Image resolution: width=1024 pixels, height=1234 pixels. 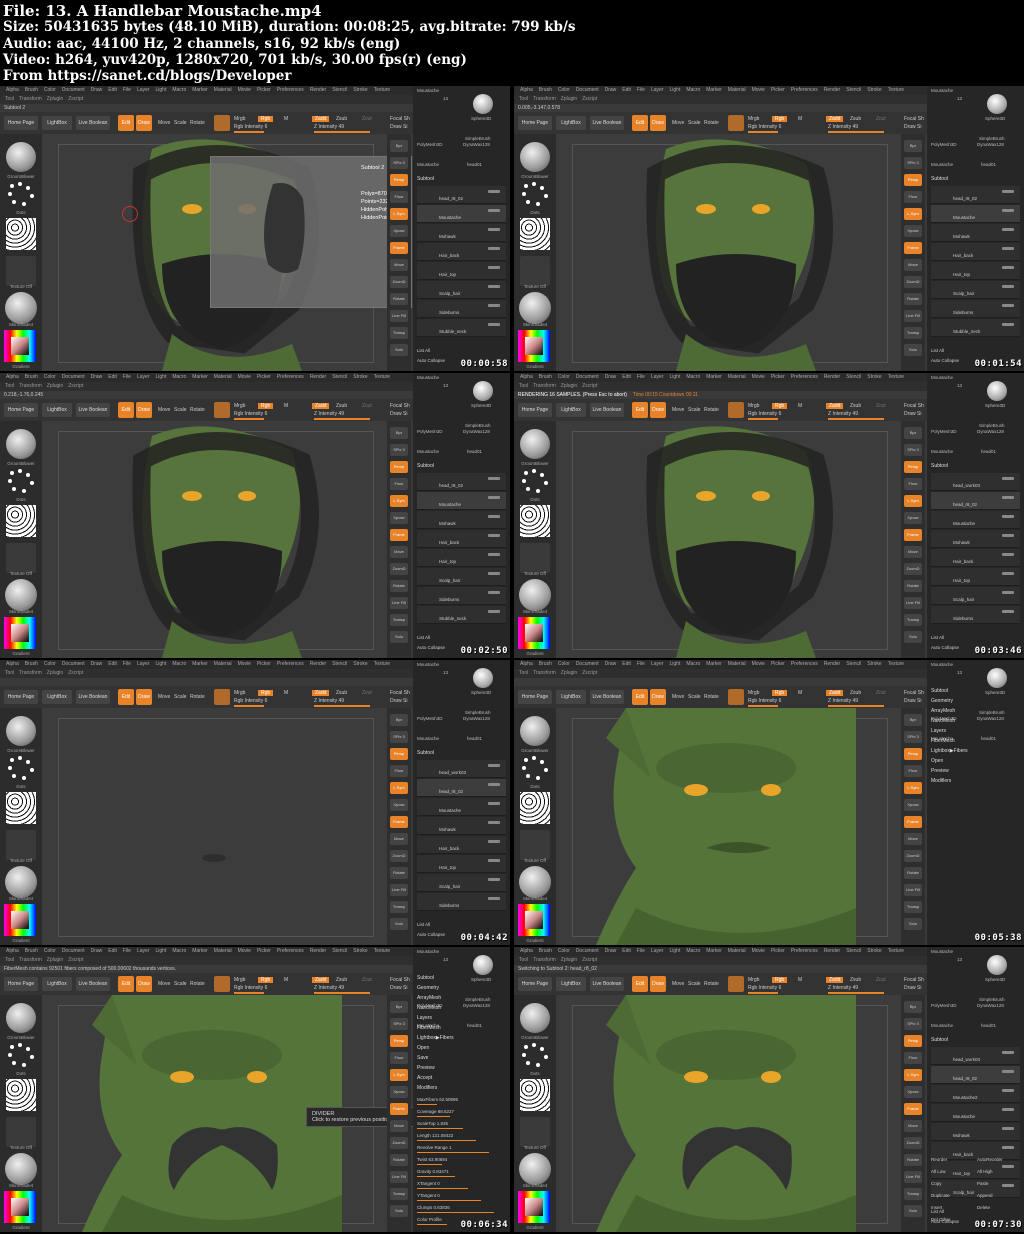 What do you see at coordinates (222, 984) in the screenshot?
I see `material-sphere-button` at bounding box center [222, 984].